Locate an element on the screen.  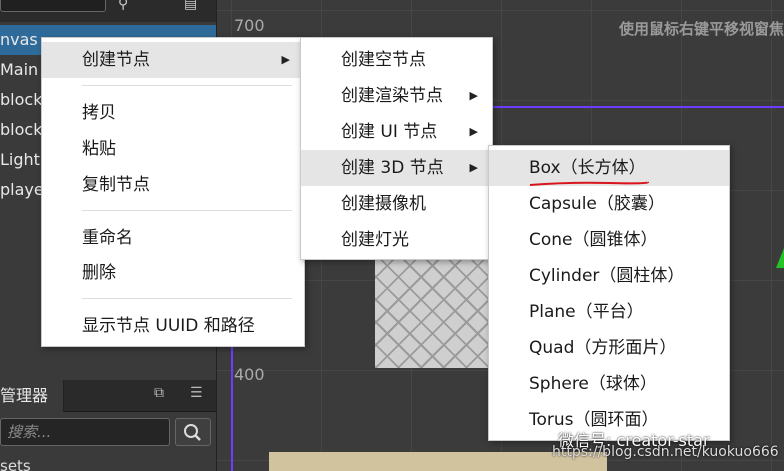
collapse-icon: ▤ is located at coordinates (190, 6).